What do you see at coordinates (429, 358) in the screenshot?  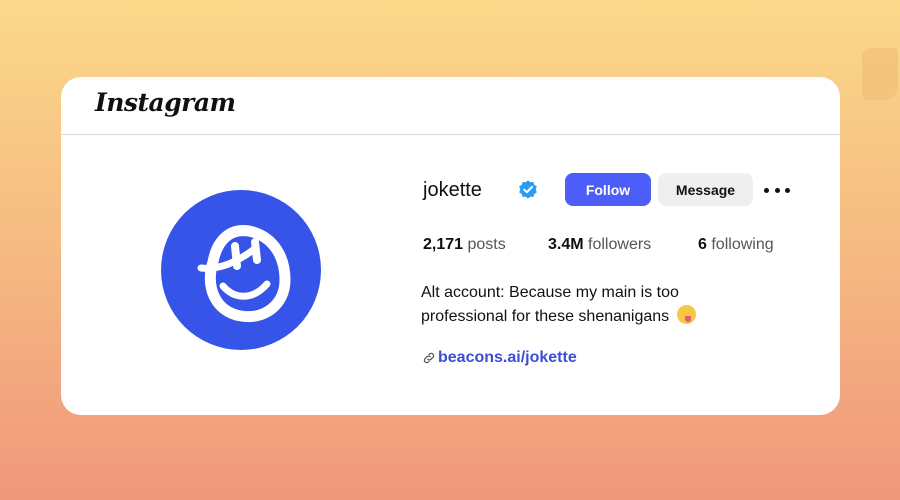 I see `link-icon` at bounding box center [429, 358].